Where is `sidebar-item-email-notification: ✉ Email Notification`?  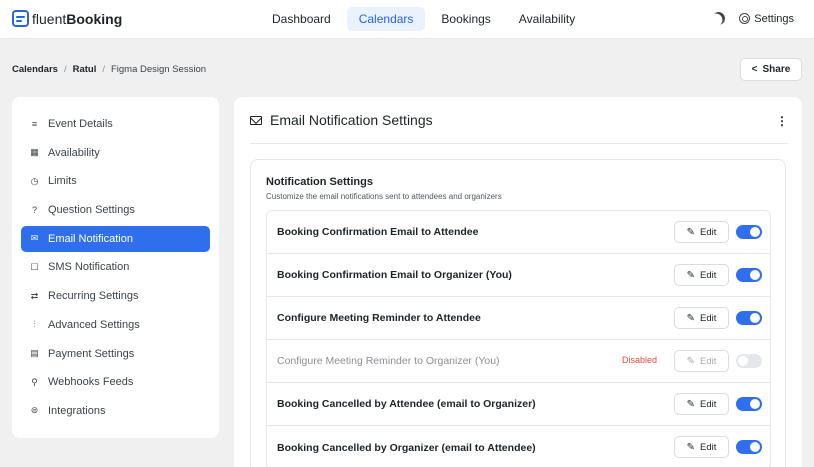 sidebar-item-email-notification: ✉ Email Notification is located at coordinates (115, 238).